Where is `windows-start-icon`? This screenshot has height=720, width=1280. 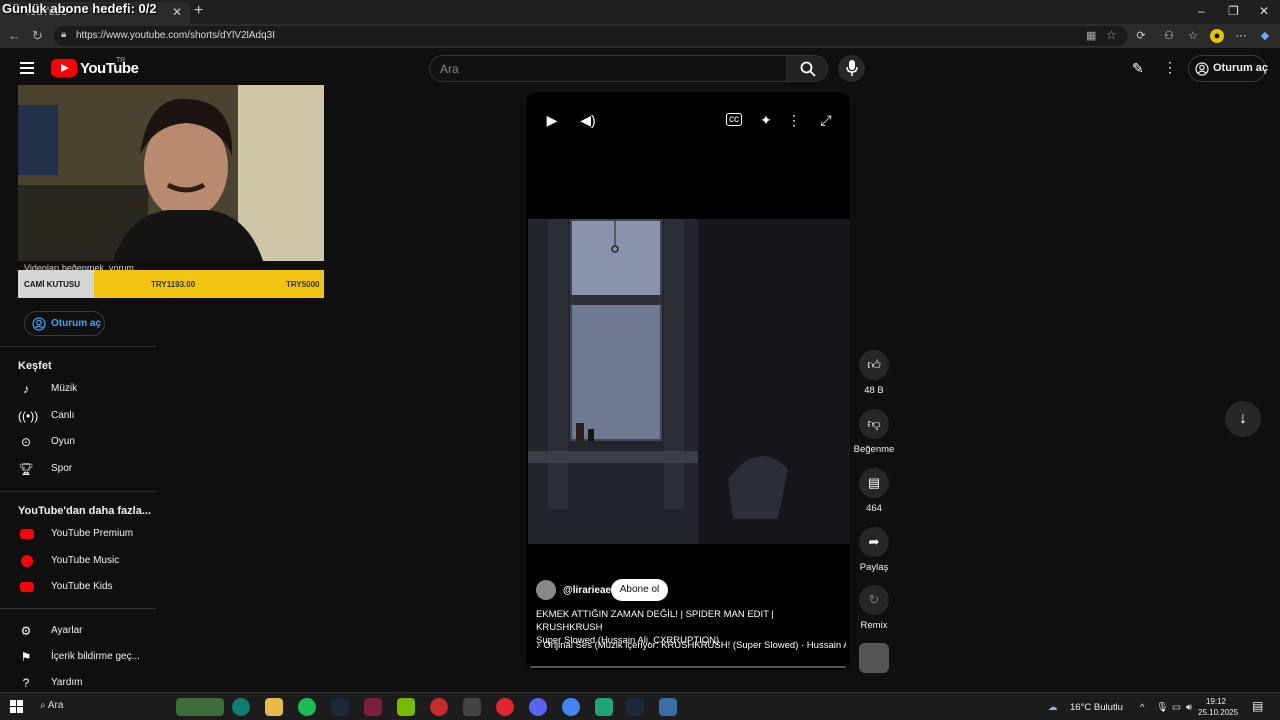
windows-start-icon is located at coordinates (16, 706).